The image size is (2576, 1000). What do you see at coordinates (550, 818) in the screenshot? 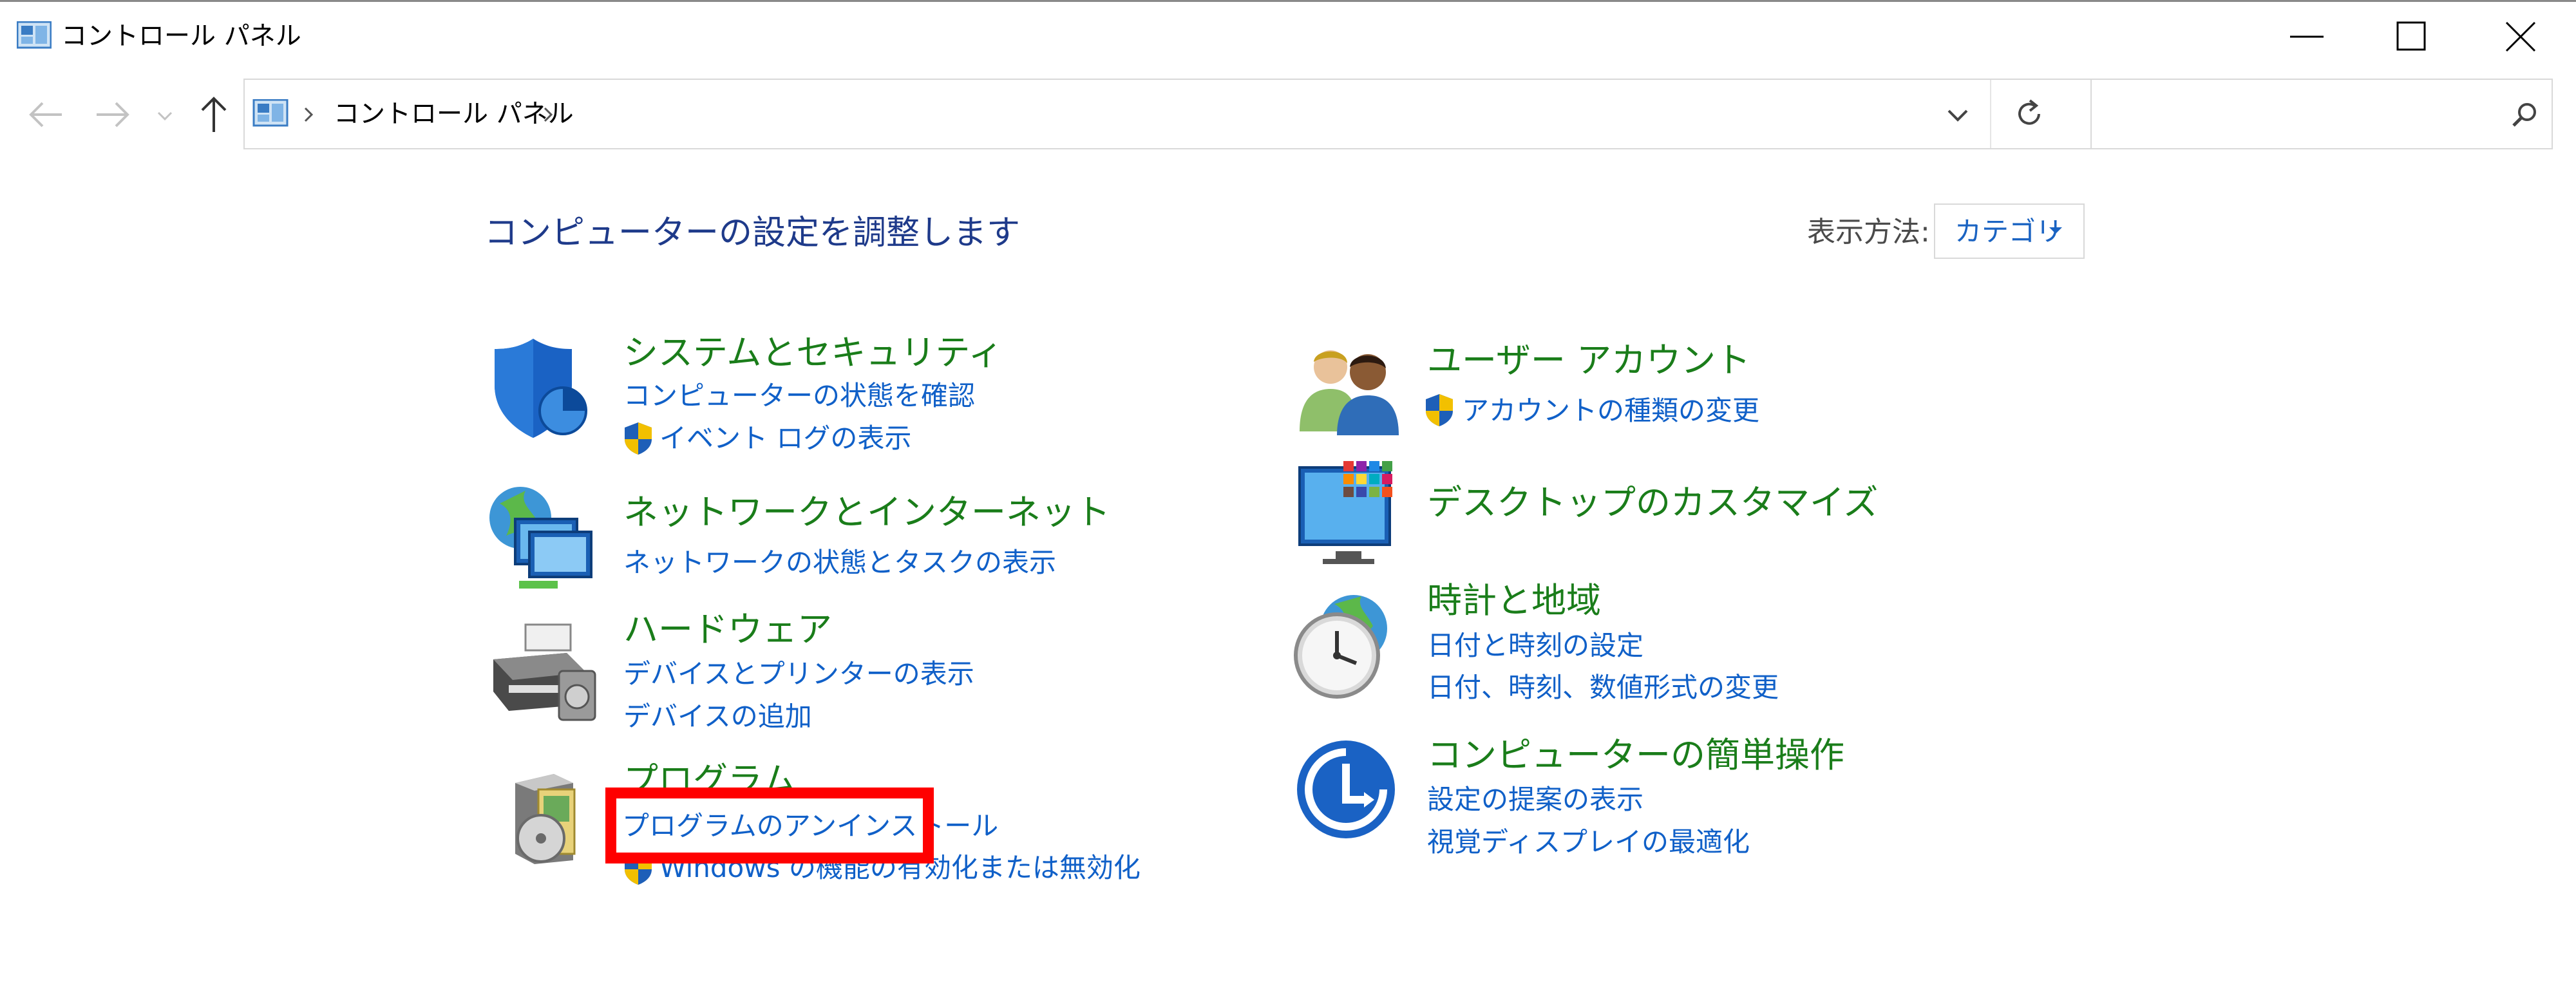
I see `programs-icon` at bounding box center [550, 818].